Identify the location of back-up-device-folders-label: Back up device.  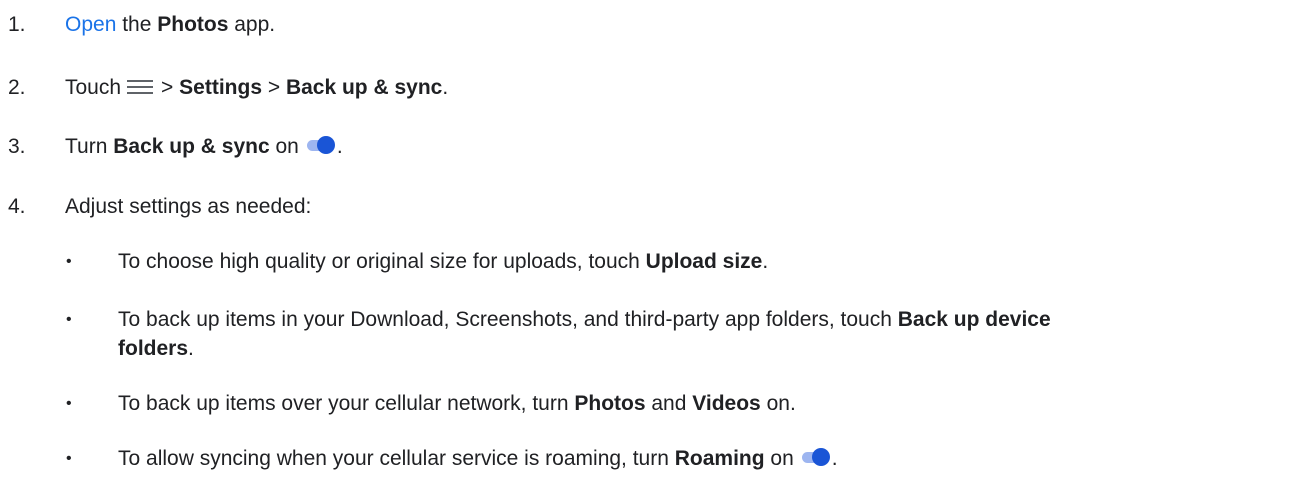
(974, 319).